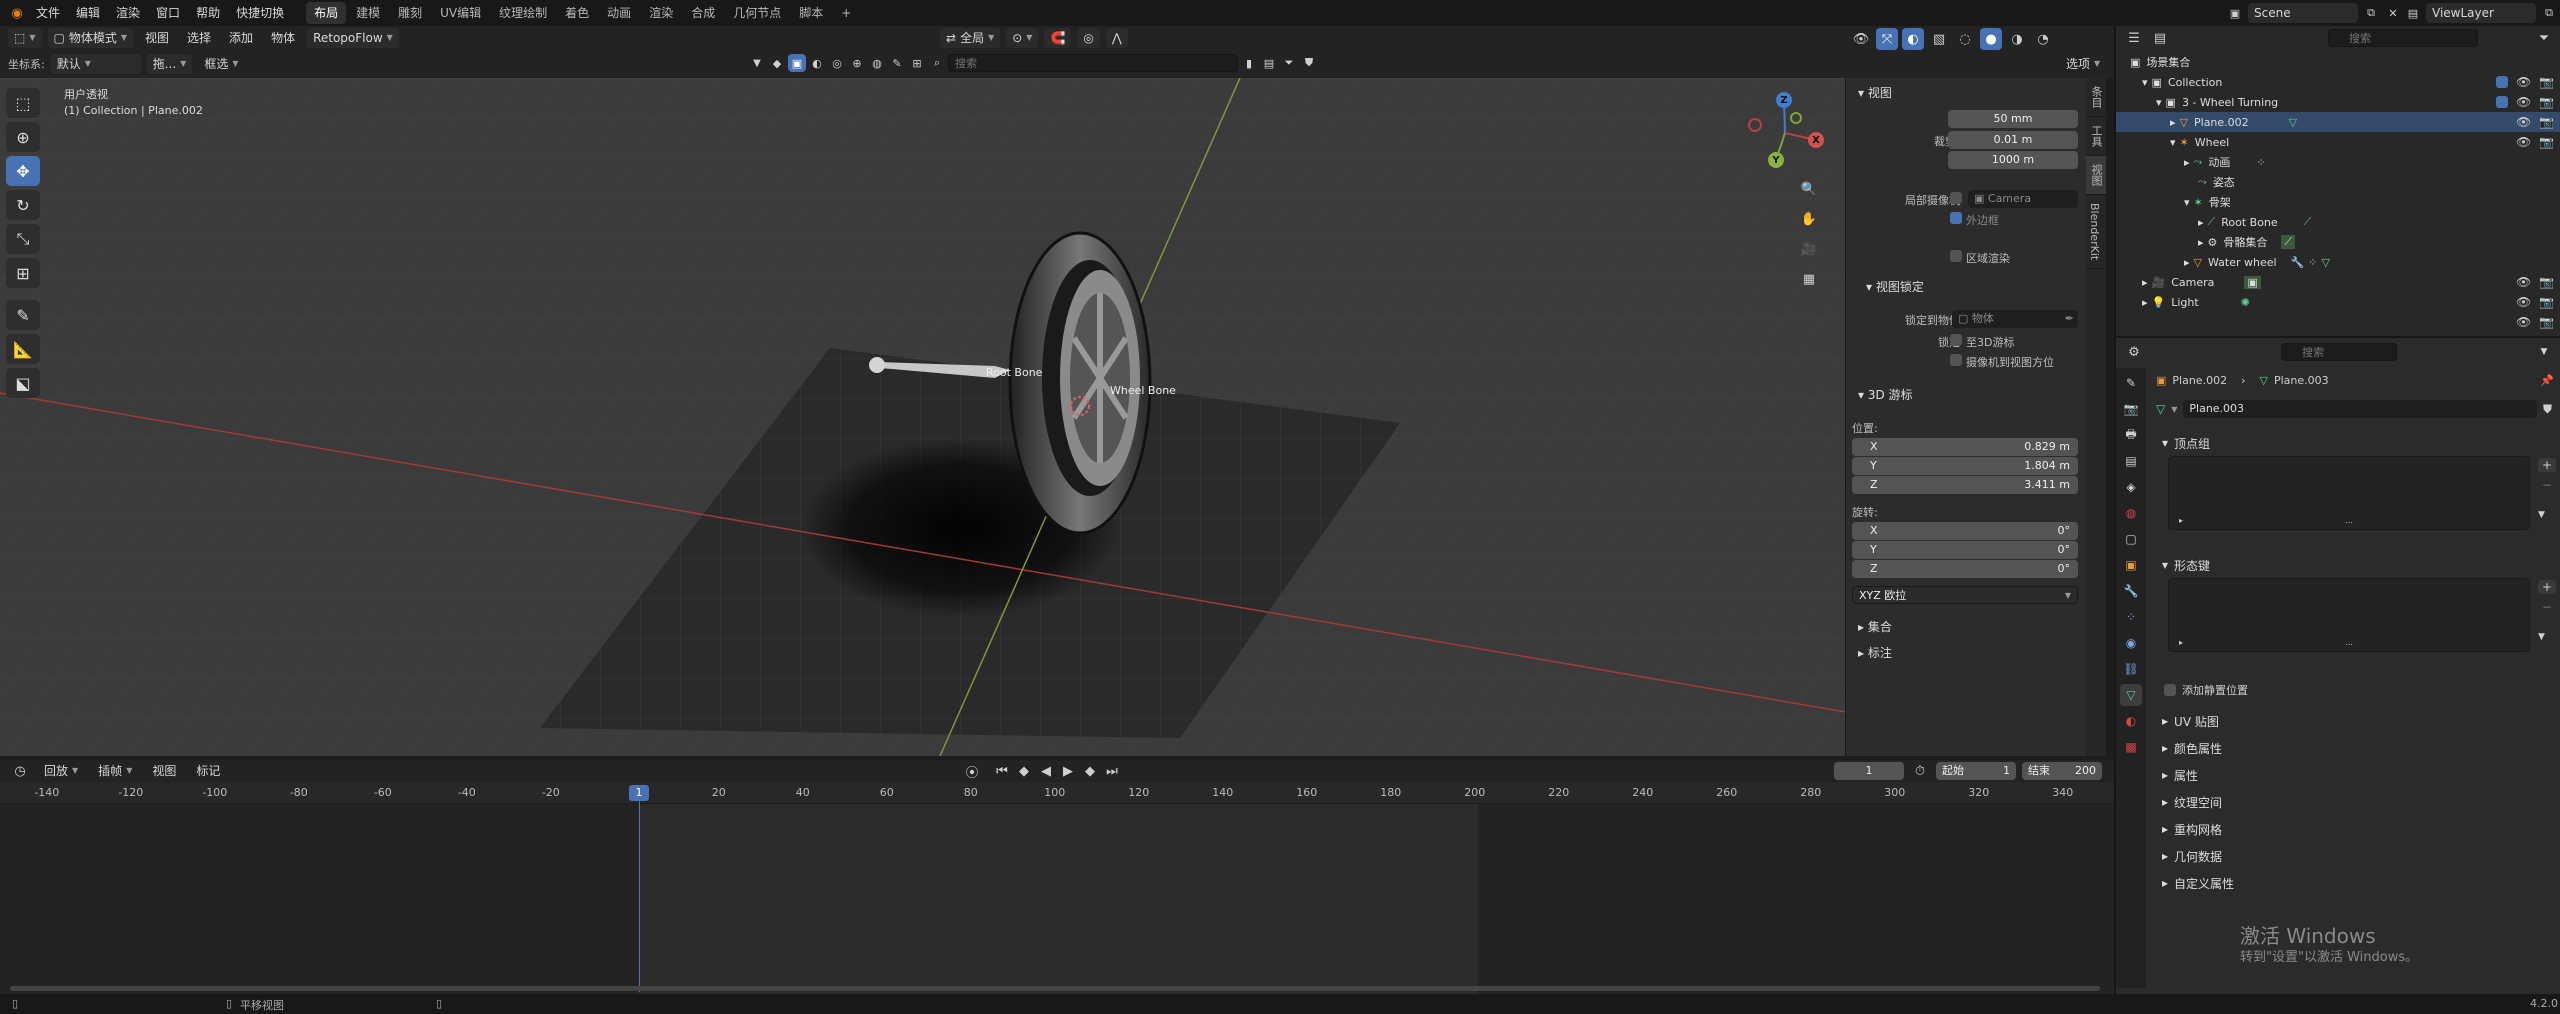 Image resolution: width=2560 pixels, height=1014 pixels. What do you see at coordinates (2338, 282) in the screenshot?
I see `outliner-row-camera: ▸ 🎥 Camera ▣` at bounding box center [2338, 282].